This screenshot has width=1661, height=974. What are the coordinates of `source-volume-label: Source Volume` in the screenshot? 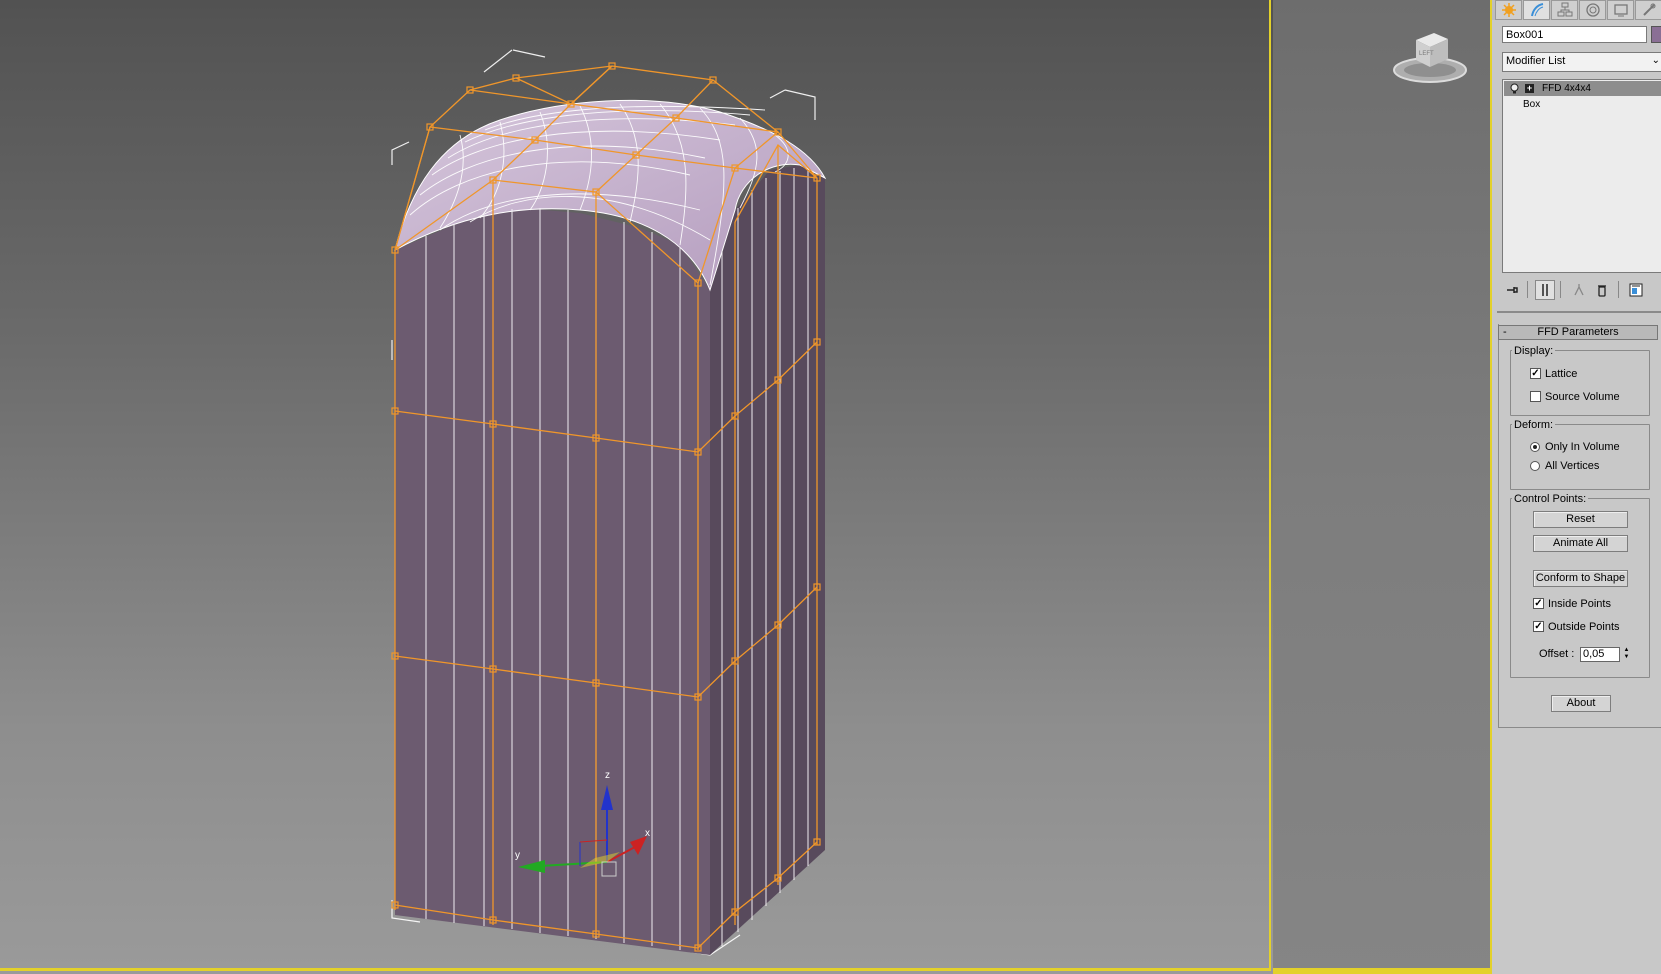 It's located at (1582, 397).